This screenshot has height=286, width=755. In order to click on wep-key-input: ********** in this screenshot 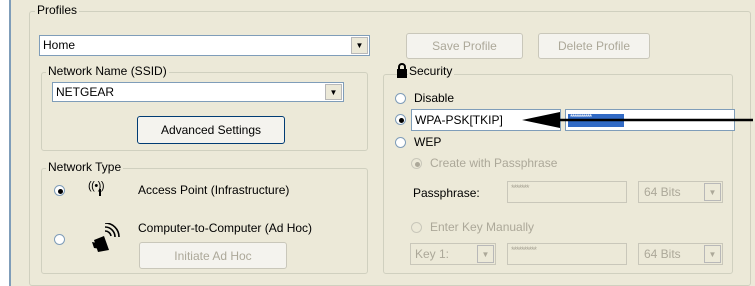, I will do `click(567, 254)`.